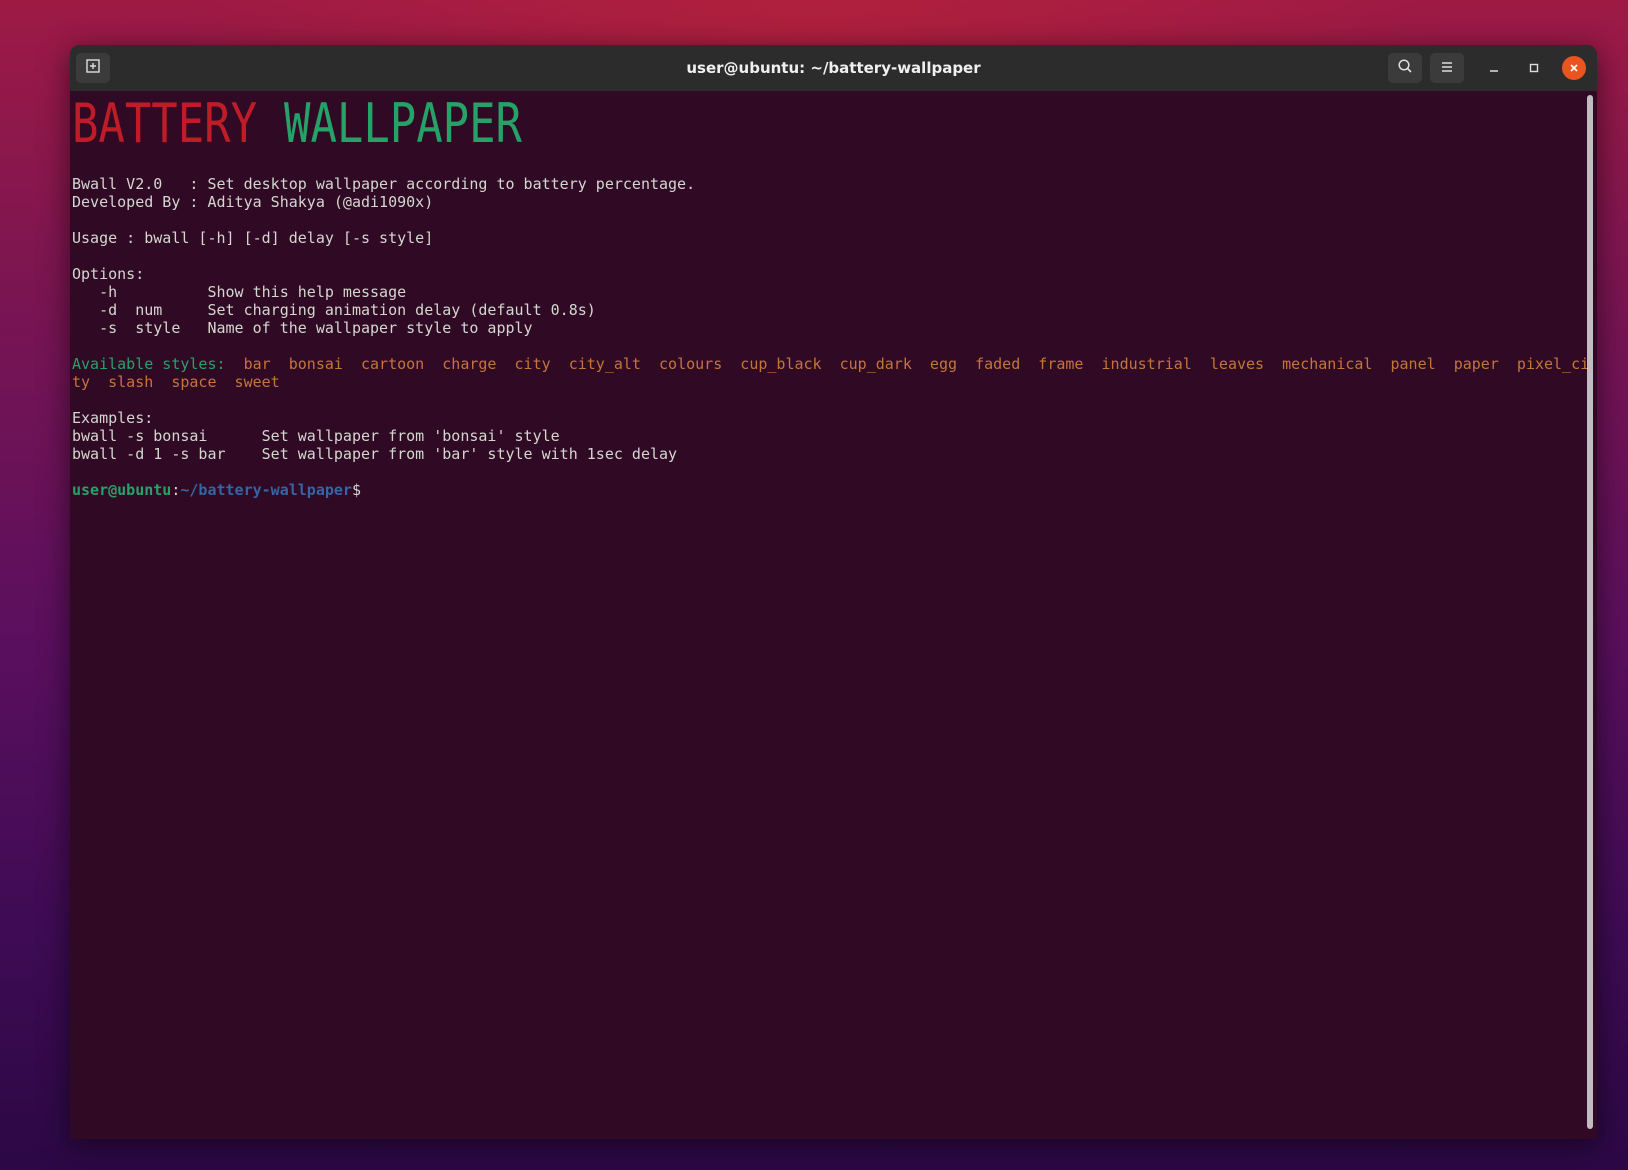 This screenshot has height=1170, width=1628. Describe the element at coordinates (176, 382) in the screenshot. I see `styles-list-2: ty slash space sweet` at that location.